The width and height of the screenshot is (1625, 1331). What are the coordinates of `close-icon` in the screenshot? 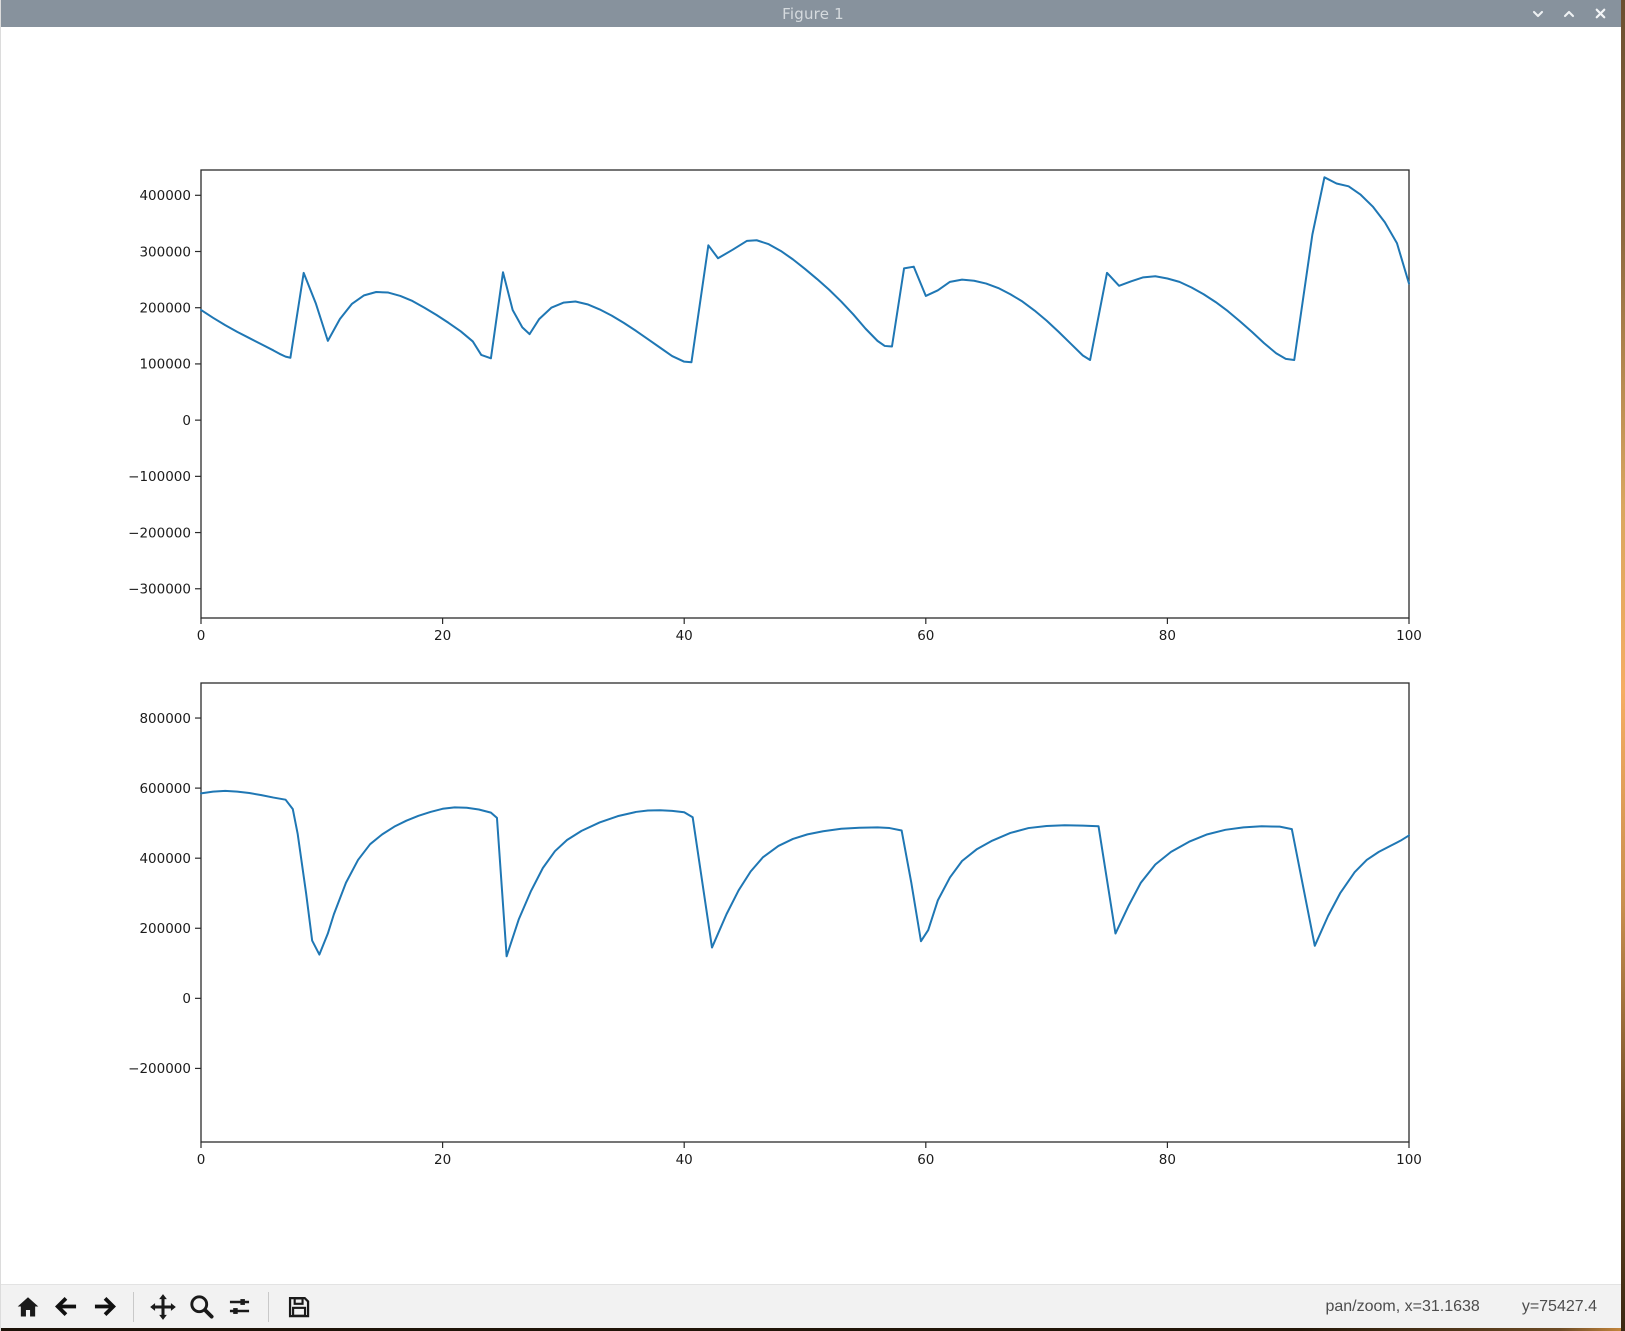 It's located at (1600, 13).